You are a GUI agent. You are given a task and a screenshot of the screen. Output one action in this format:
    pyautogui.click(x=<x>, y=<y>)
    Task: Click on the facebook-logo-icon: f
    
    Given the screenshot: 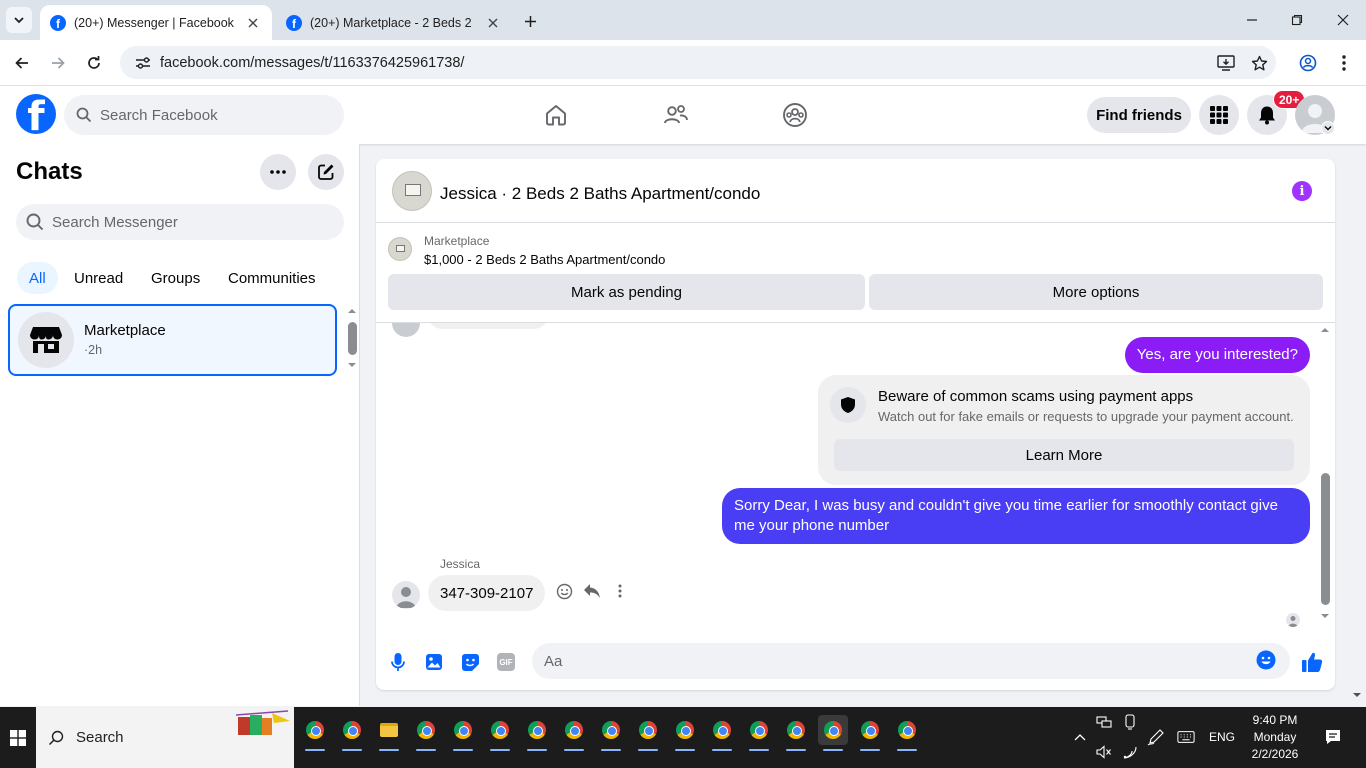 What is the action you would take?
    pyautogui.click(x=36, y=114)
    